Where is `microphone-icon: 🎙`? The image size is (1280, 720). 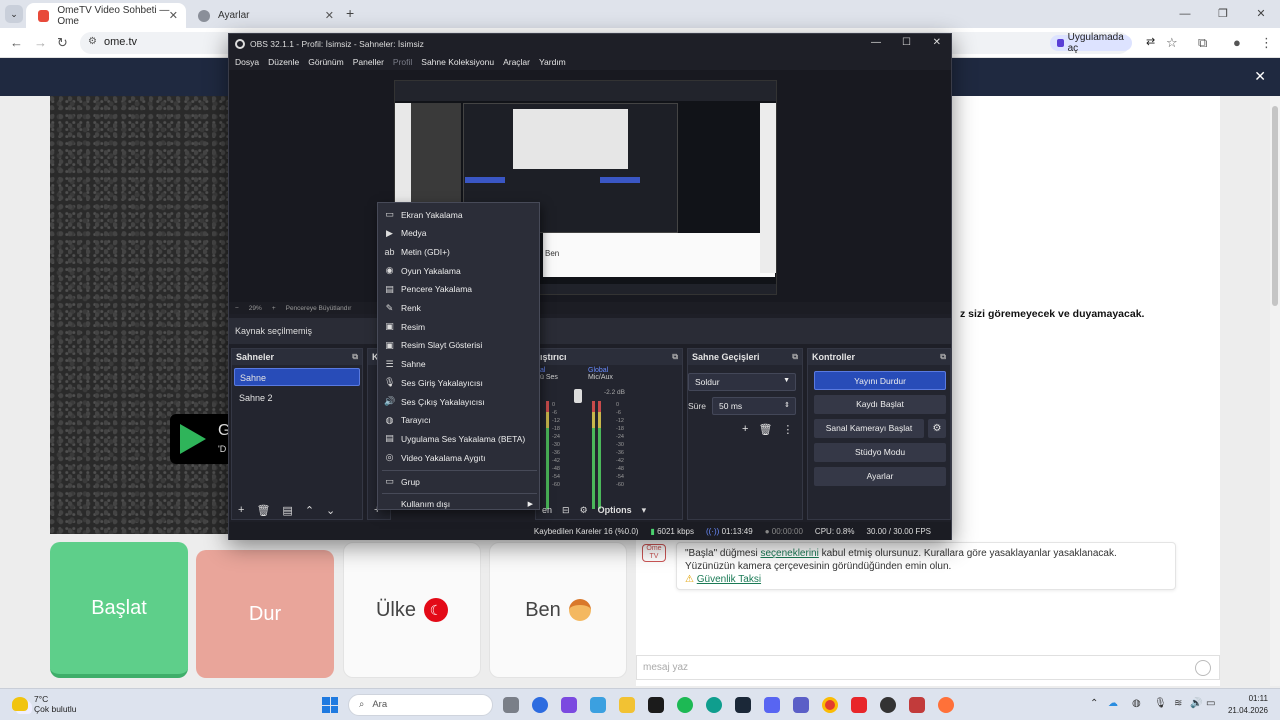
microphone-icon: 🎙 is located at coordinates (1160, 703).